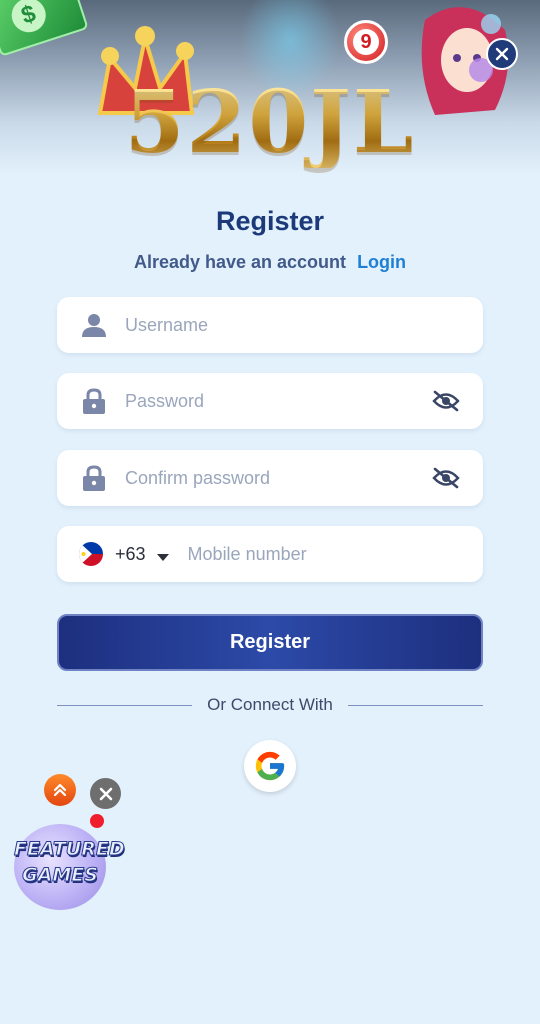 The height and width of the screenshot is (1024, 540). What do you see at coordinates (270, 642) in the screenshot?
I see `register-button: Register` at bounding box center [270, 642].